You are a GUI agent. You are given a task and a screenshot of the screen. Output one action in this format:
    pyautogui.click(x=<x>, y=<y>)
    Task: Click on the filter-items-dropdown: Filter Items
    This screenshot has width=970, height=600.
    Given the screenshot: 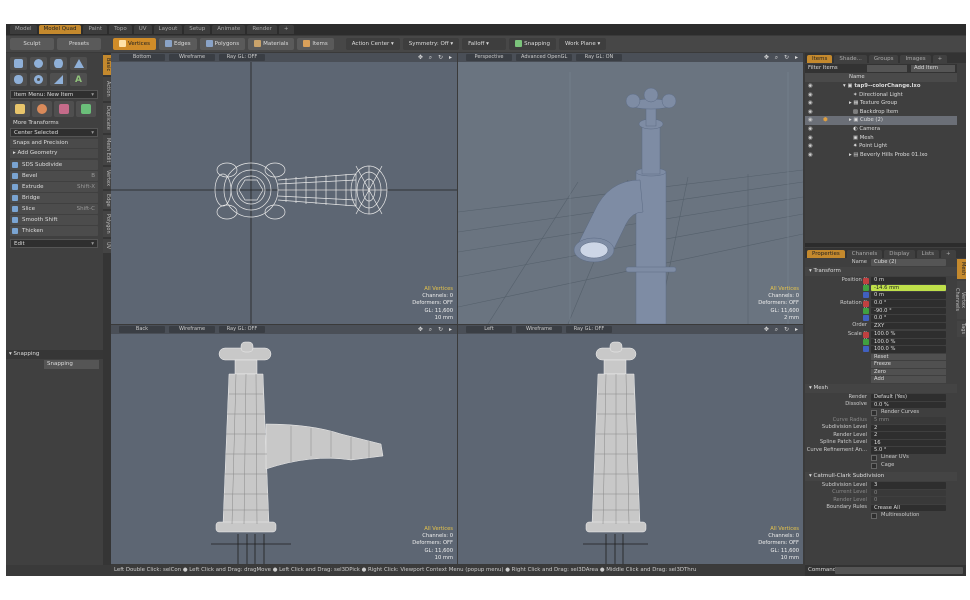 What is the action you would take?
    pyautogui.click(x=823, y=68)
    